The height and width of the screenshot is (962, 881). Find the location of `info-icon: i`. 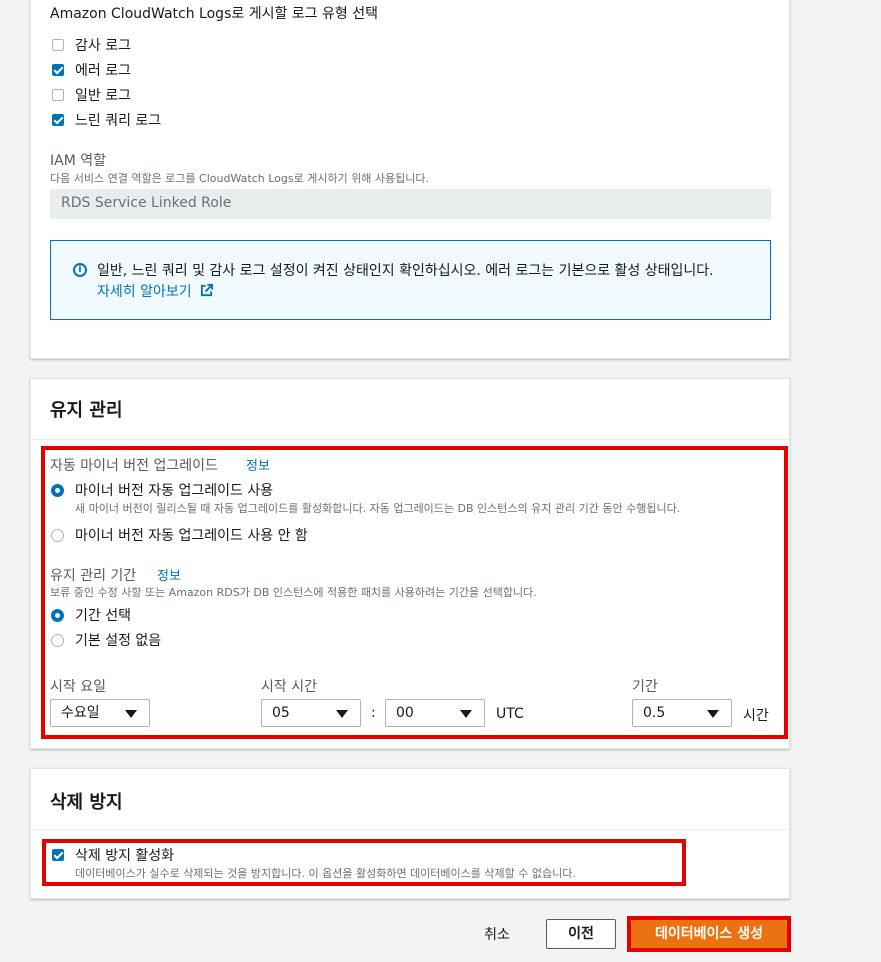

info-icon: i is located at coordinates (80, 270).